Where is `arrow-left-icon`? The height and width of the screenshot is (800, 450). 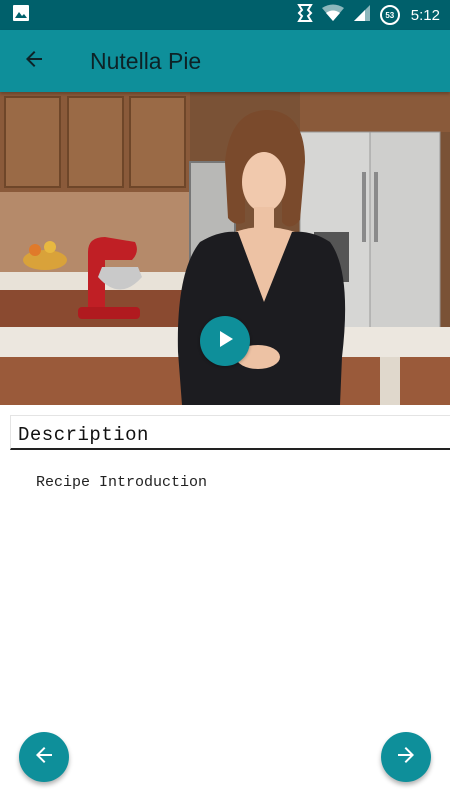
arrow-left-icon is located at coordinates (44, 757).